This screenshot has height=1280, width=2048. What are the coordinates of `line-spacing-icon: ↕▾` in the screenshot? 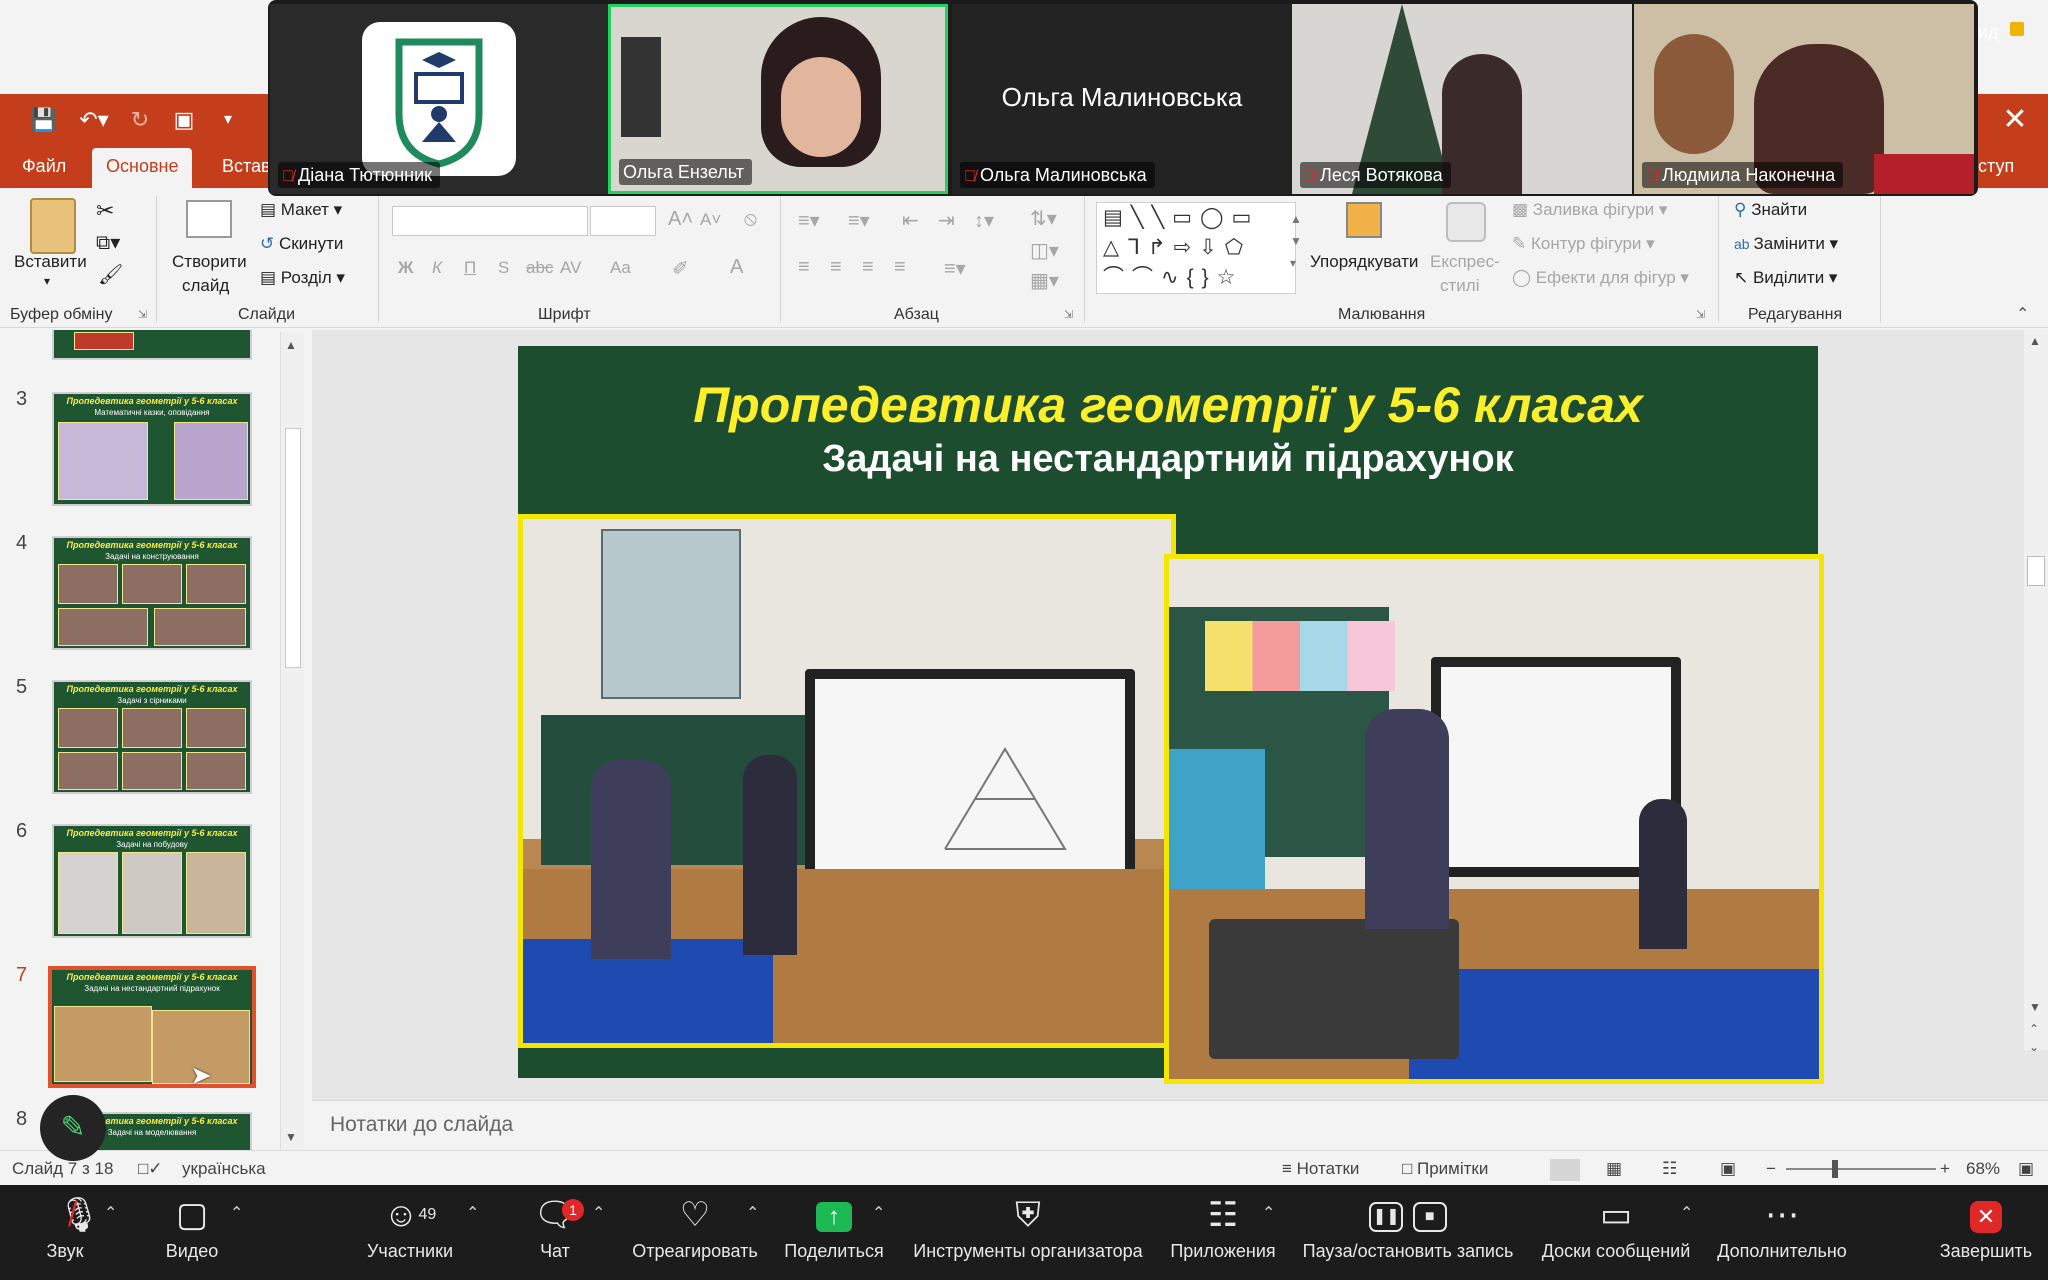 It's located at (984, 220).